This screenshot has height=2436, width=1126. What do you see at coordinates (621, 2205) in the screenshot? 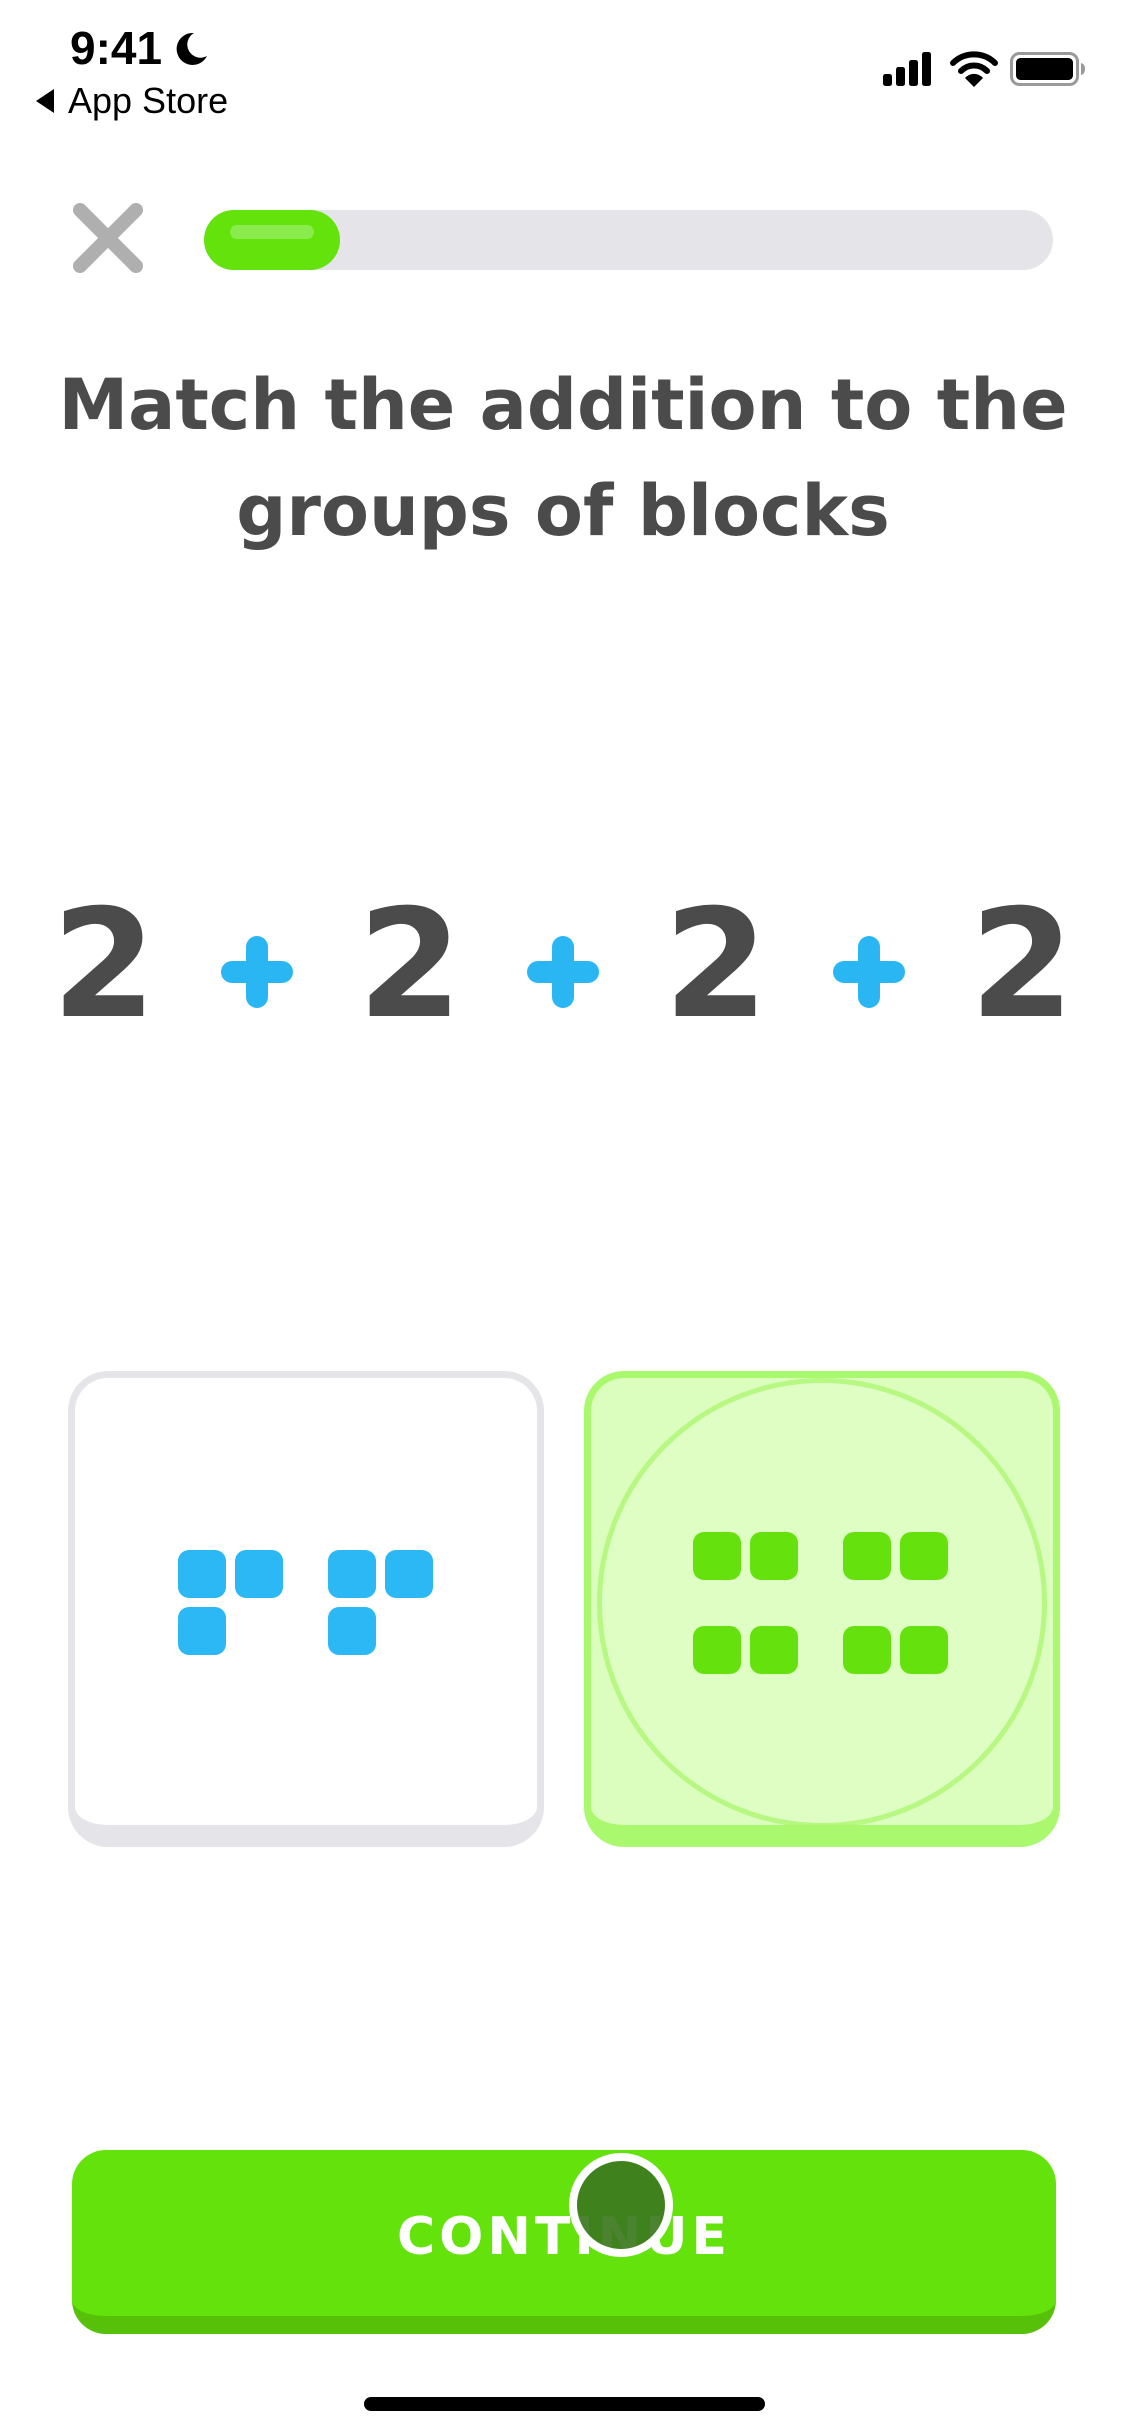
I see `touch-indicator` at bounding box center [621, 2205].